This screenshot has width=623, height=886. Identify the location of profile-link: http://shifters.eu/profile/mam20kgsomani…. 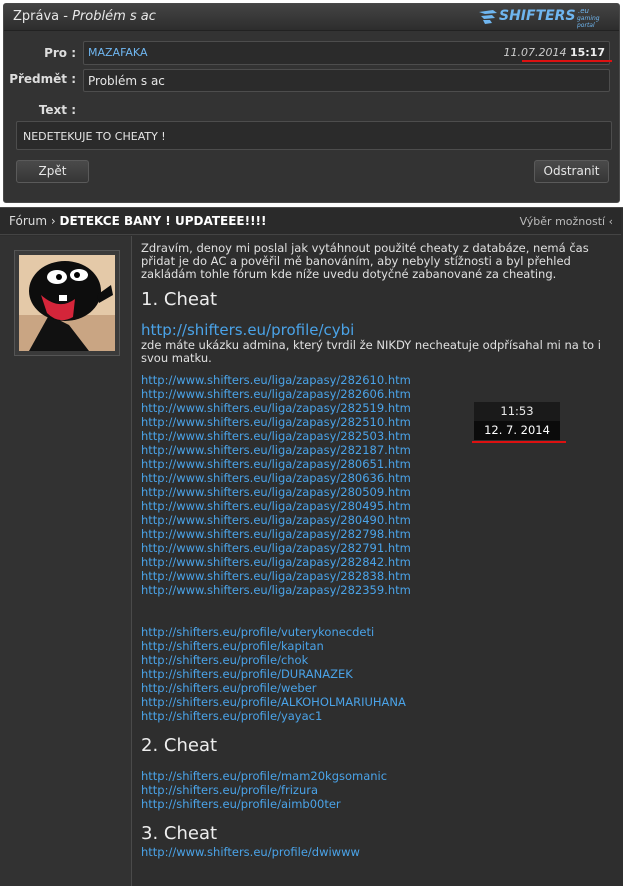
(377, 776).